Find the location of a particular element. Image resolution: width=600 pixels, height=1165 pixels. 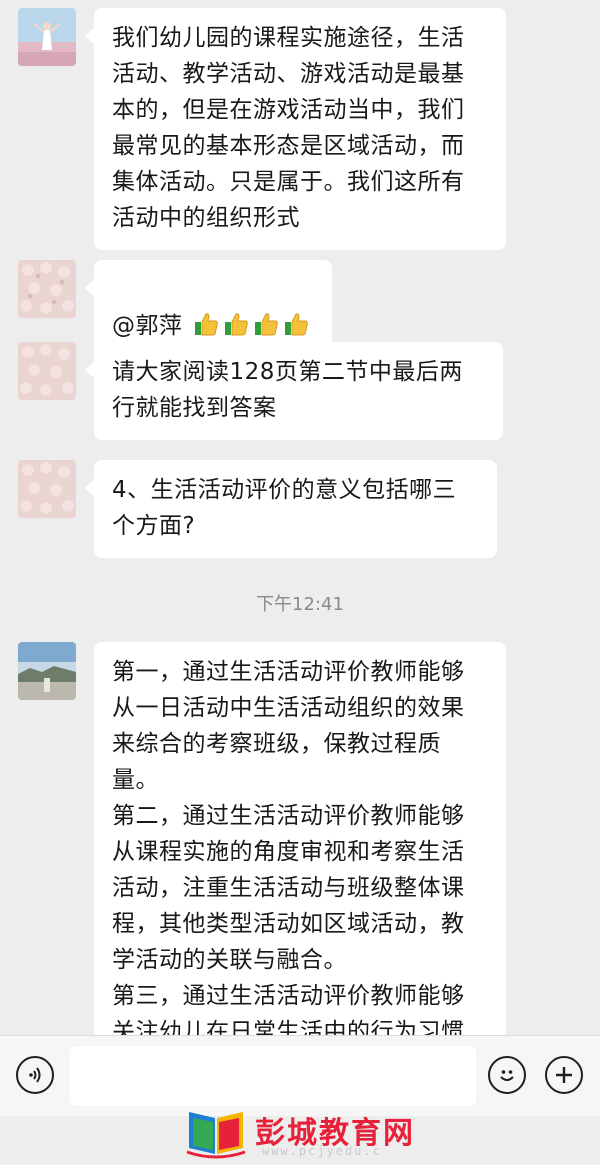

message-input is located at coordinates (273, 1076).